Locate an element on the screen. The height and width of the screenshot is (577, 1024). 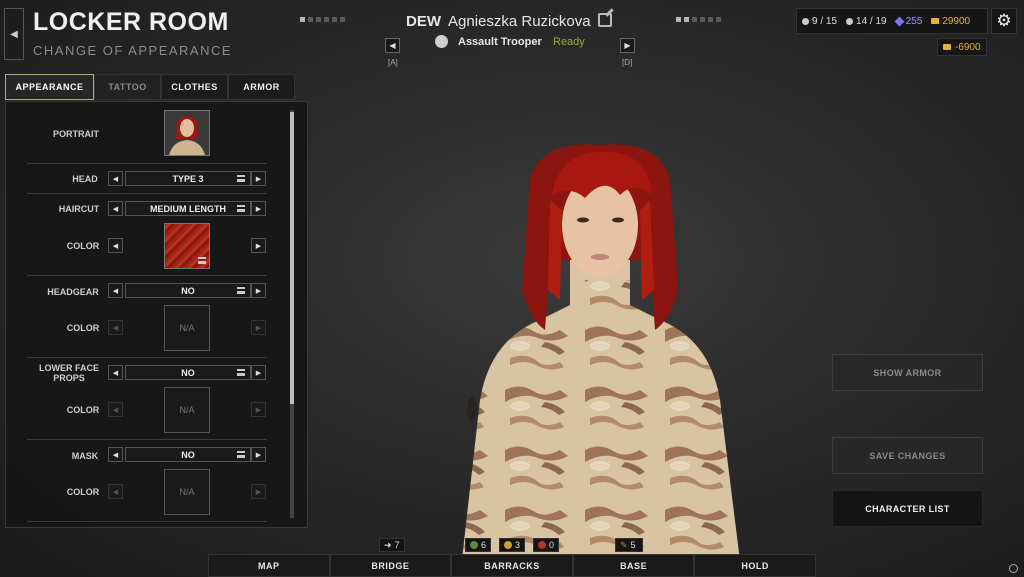
mask-color-swatch: N/A is located at coordinates (187, 492).